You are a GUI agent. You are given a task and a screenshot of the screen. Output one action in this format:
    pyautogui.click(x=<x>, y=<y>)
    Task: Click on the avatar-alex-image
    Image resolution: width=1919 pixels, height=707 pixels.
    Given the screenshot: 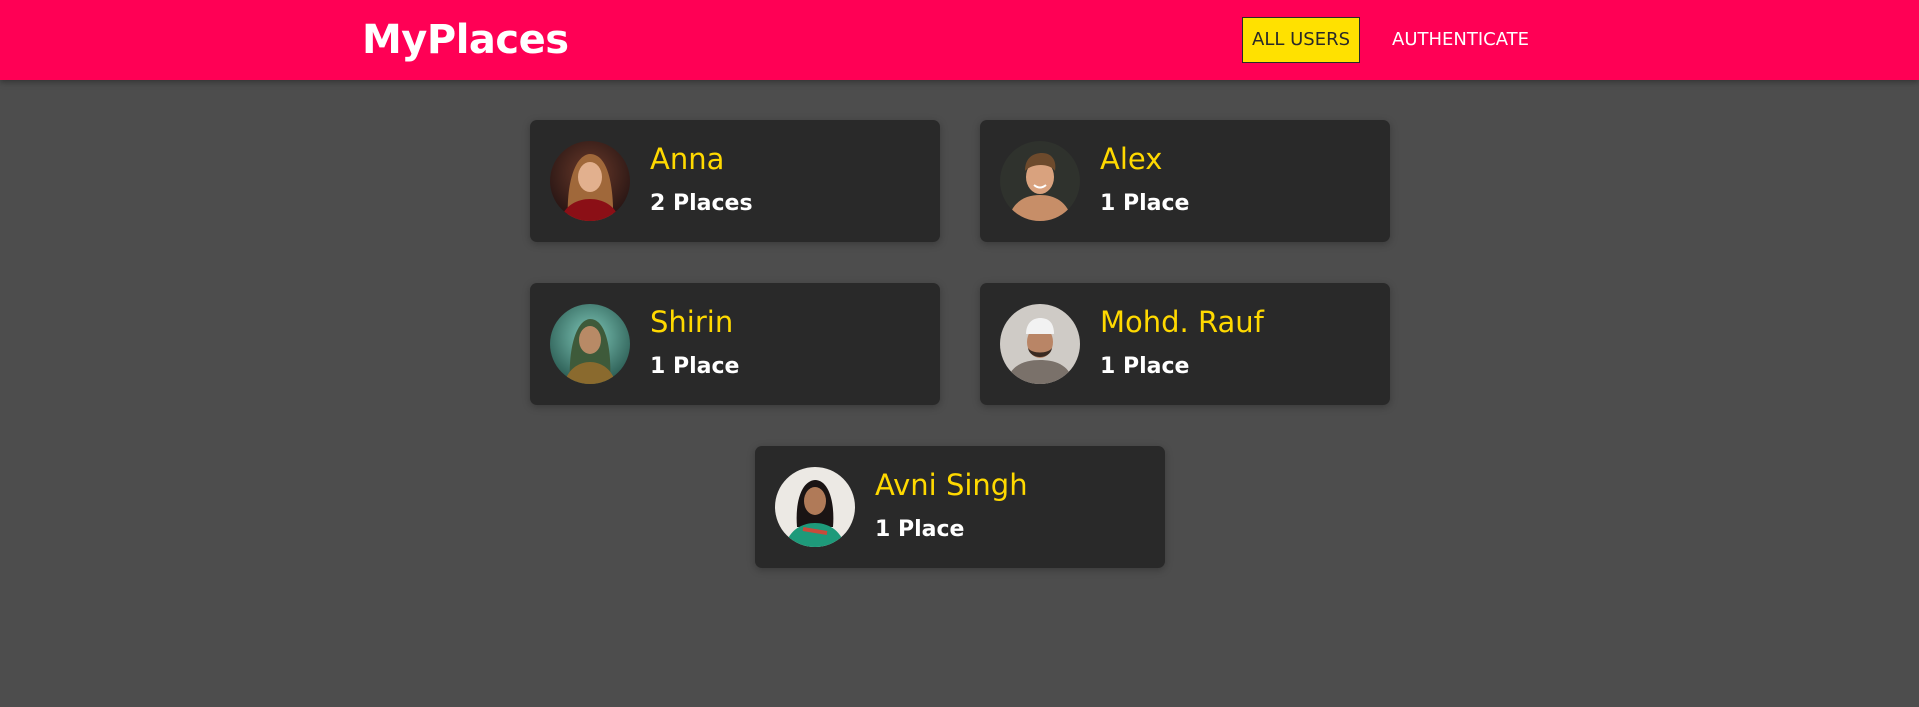 What is the action you would take?
    pyautogui.click(x=1040, y=181)
    